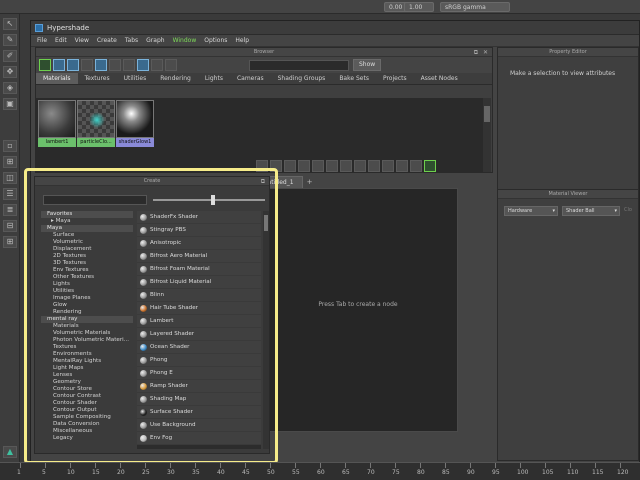  Describe the element at coordinates (10, 194) in the screenshot. I see `layout-stack-icon: ☰` at that location.